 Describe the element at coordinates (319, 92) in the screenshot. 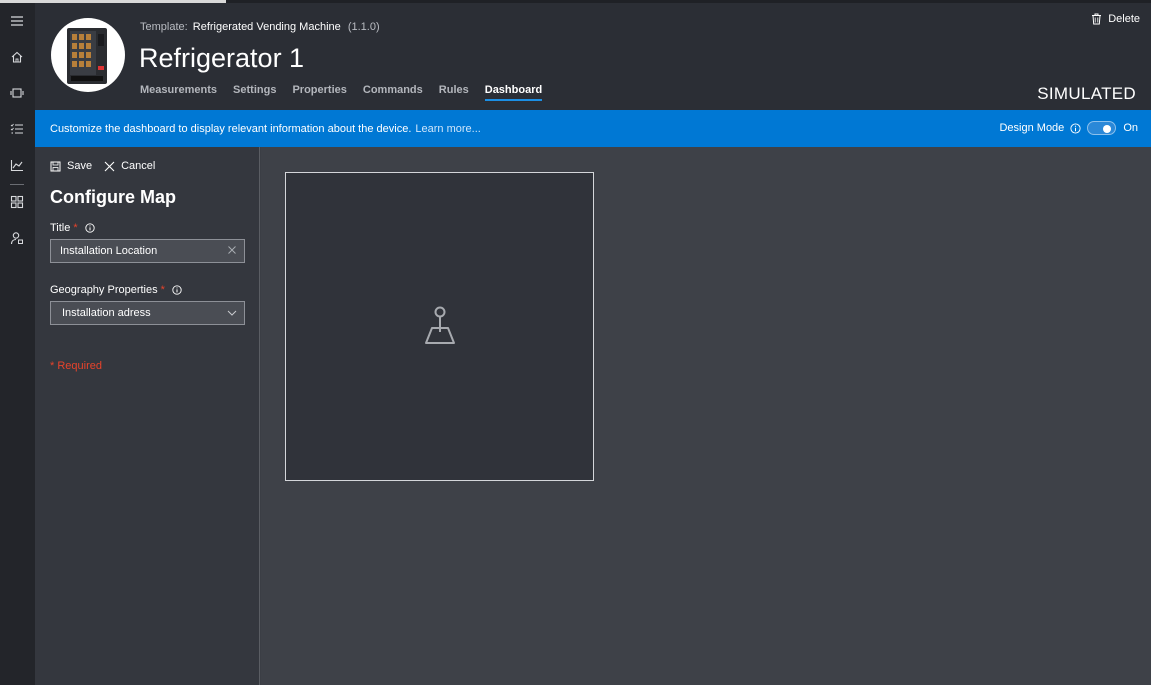

I see `tab-properties: Properties` at that location.